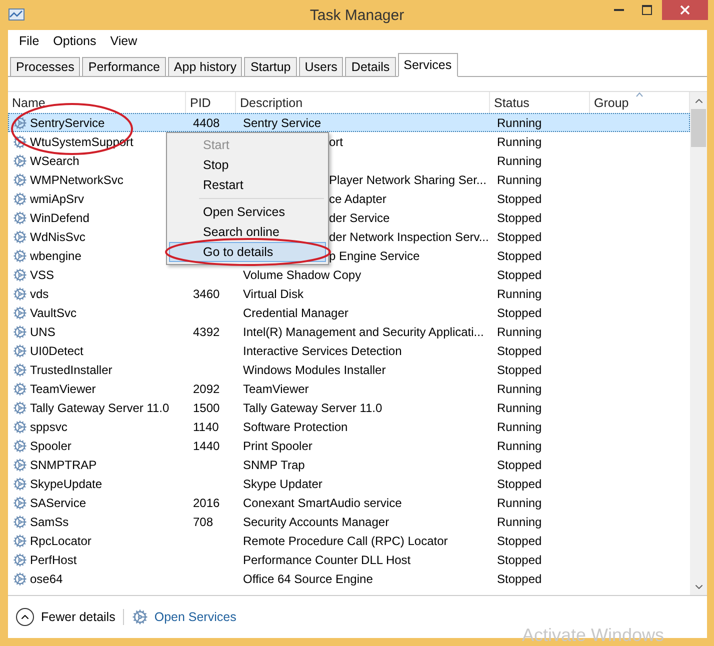  What do you see at coordinates (357, 199) in the screenshot?
I see `description-cell: ce Adapter` at bounding box center [357, 199].